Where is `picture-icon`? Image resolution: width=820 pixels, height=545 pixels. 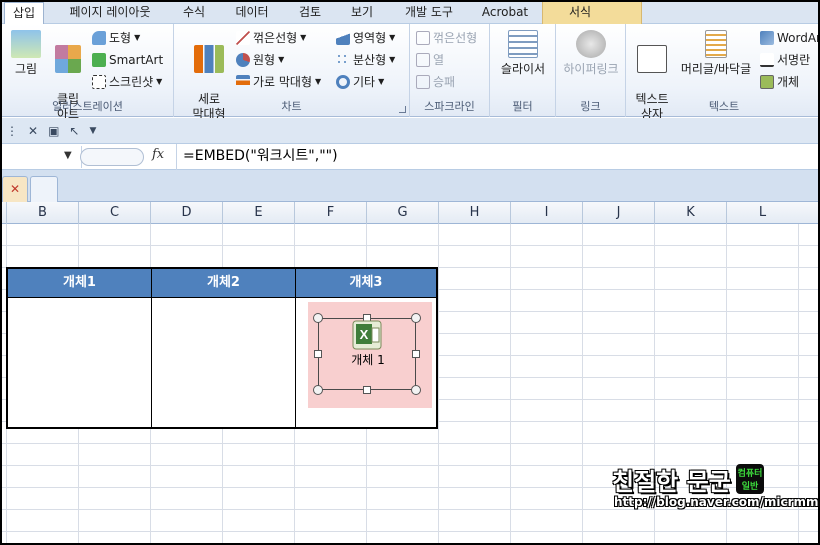
picture-icon is located at coordinates (26, 44).